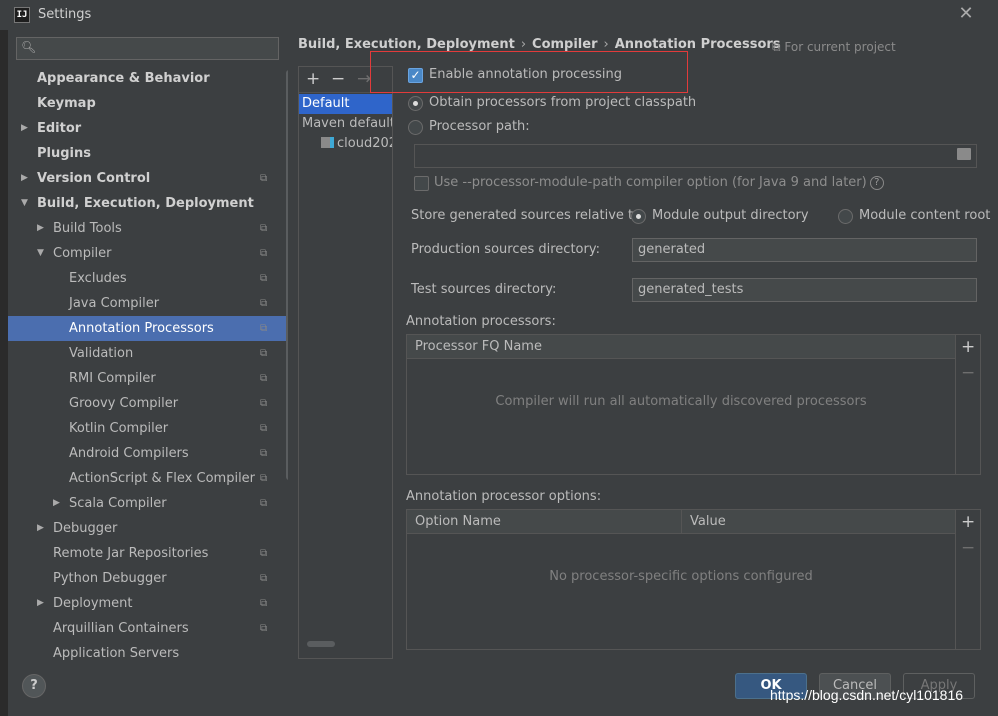  Describe the element at coordinates (101, 353) in the screenshot. I see `sidebar-item-label: Validation` at that location.